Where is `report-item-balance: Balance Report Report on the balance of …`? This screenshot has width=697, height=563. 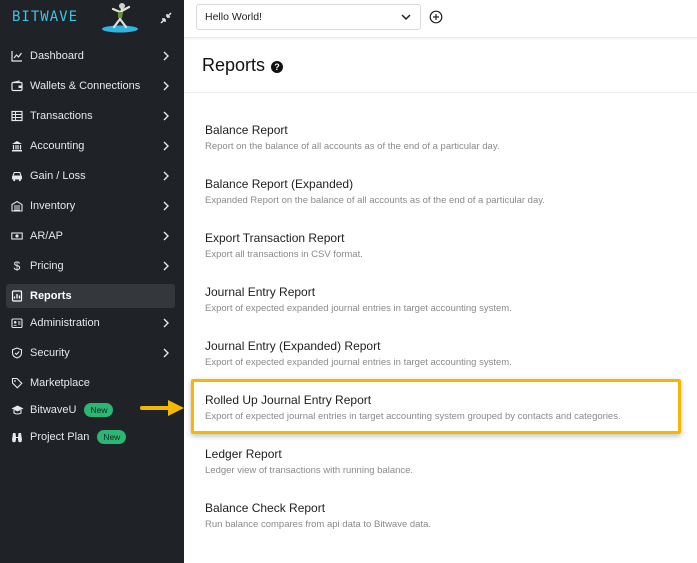
report-item-balance: Balance Report Report on the balance of … is located at coordinates (445, 137).